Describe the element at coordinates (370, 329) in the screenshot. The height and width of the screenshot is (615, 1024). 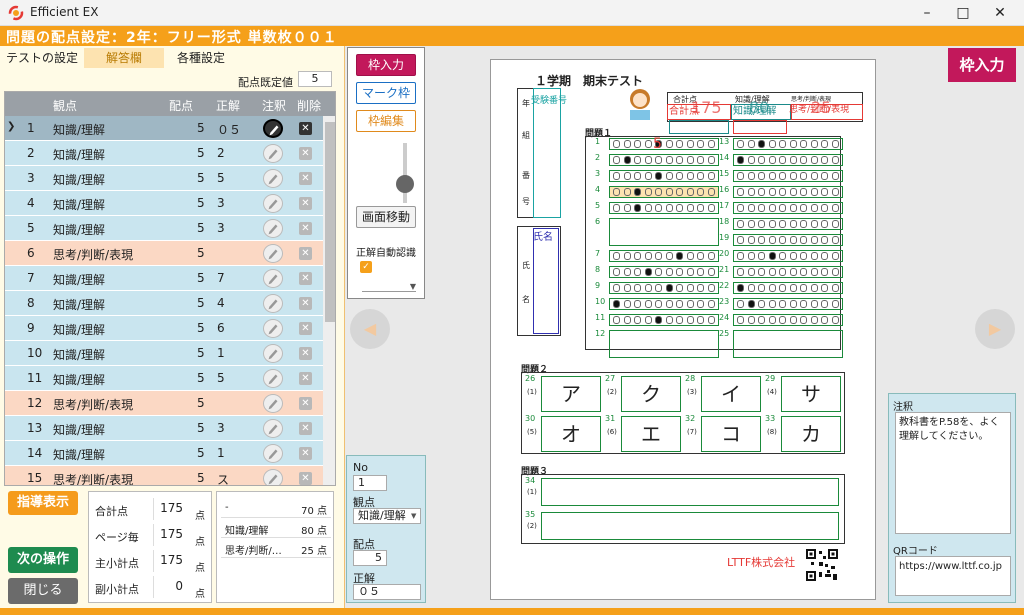
I see `prev-page-icon: ◀` at that location.